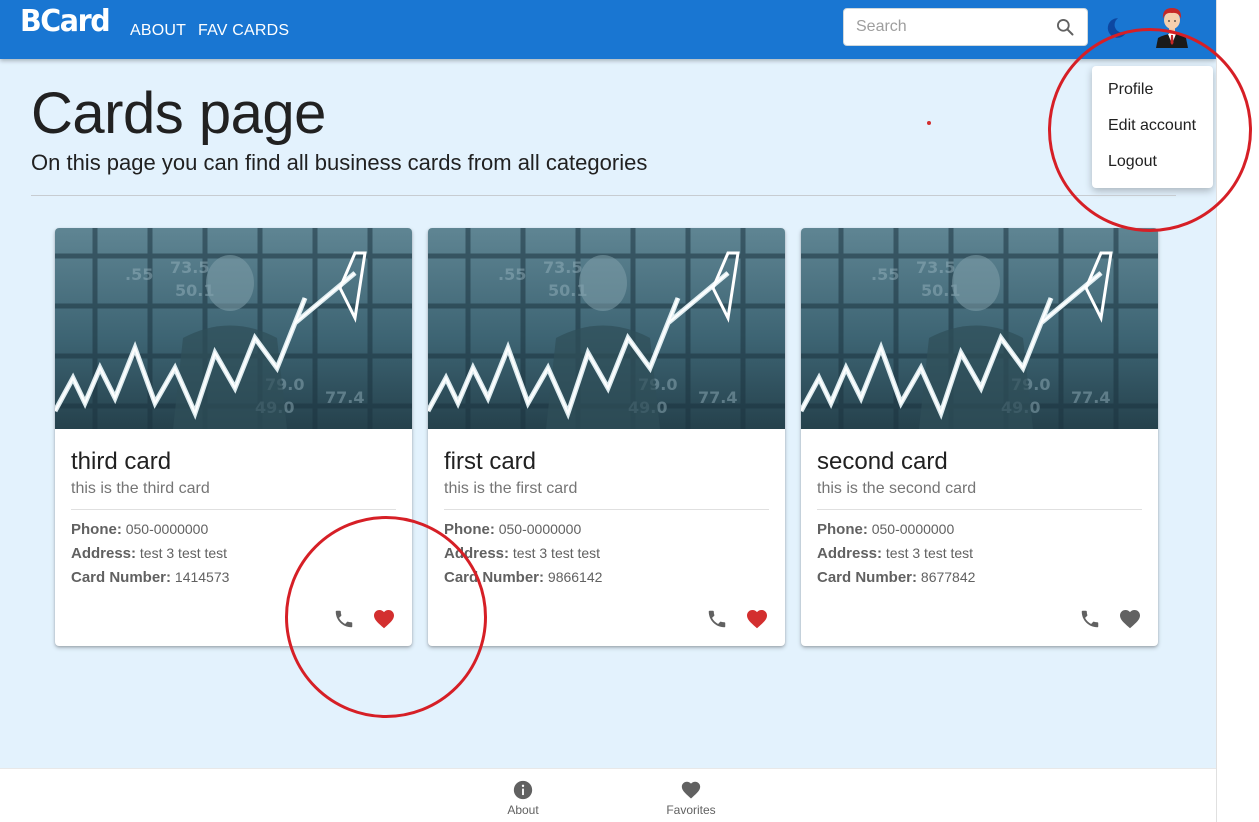  I want to click on bottom-navigation: About Favorites, so click(608, 795).